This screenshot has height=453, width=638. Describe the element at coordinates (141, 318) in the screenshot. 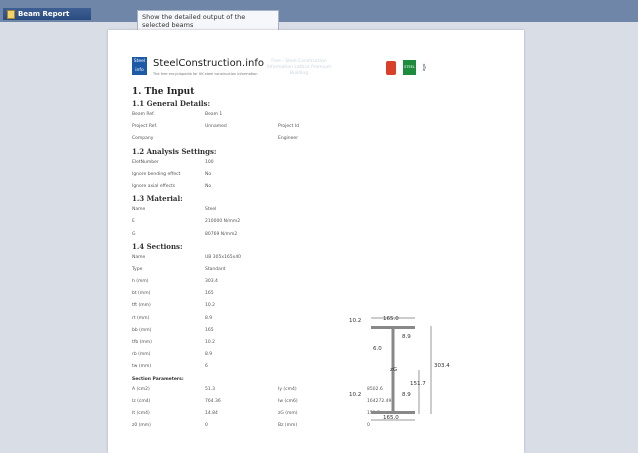

I see `row-label: rt (mm)` at that location.